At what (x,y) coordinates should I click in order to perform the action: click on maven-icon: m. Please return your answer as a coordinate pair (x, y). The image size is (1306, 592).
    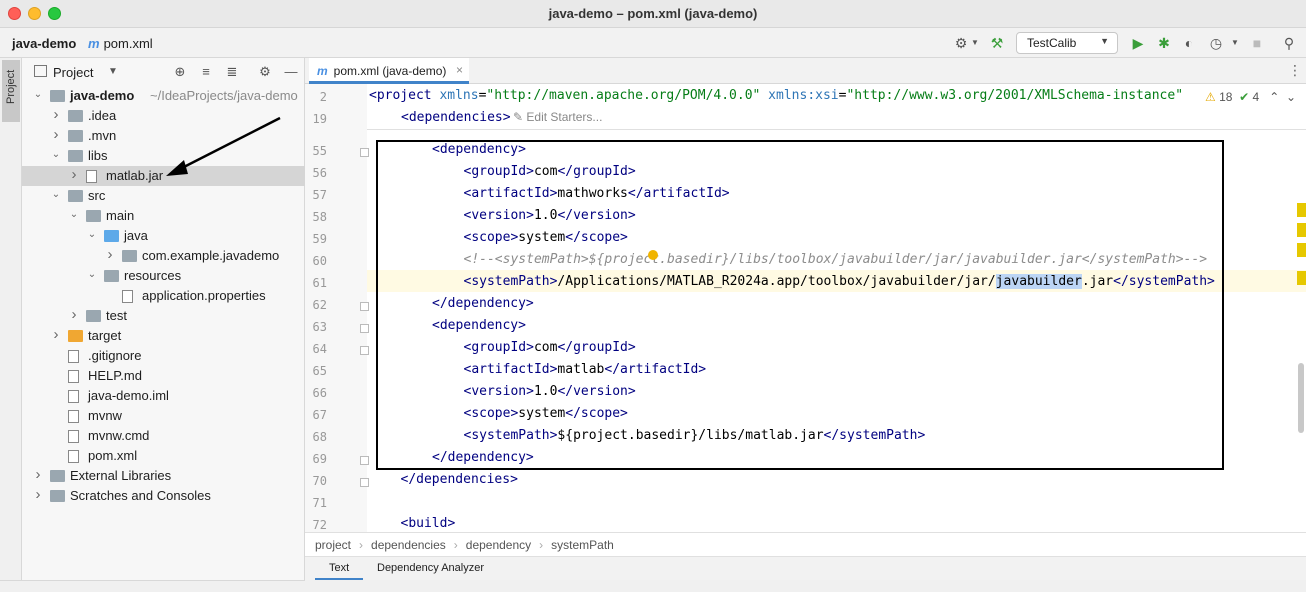
    Looking at the image, I should click on (322, 71).